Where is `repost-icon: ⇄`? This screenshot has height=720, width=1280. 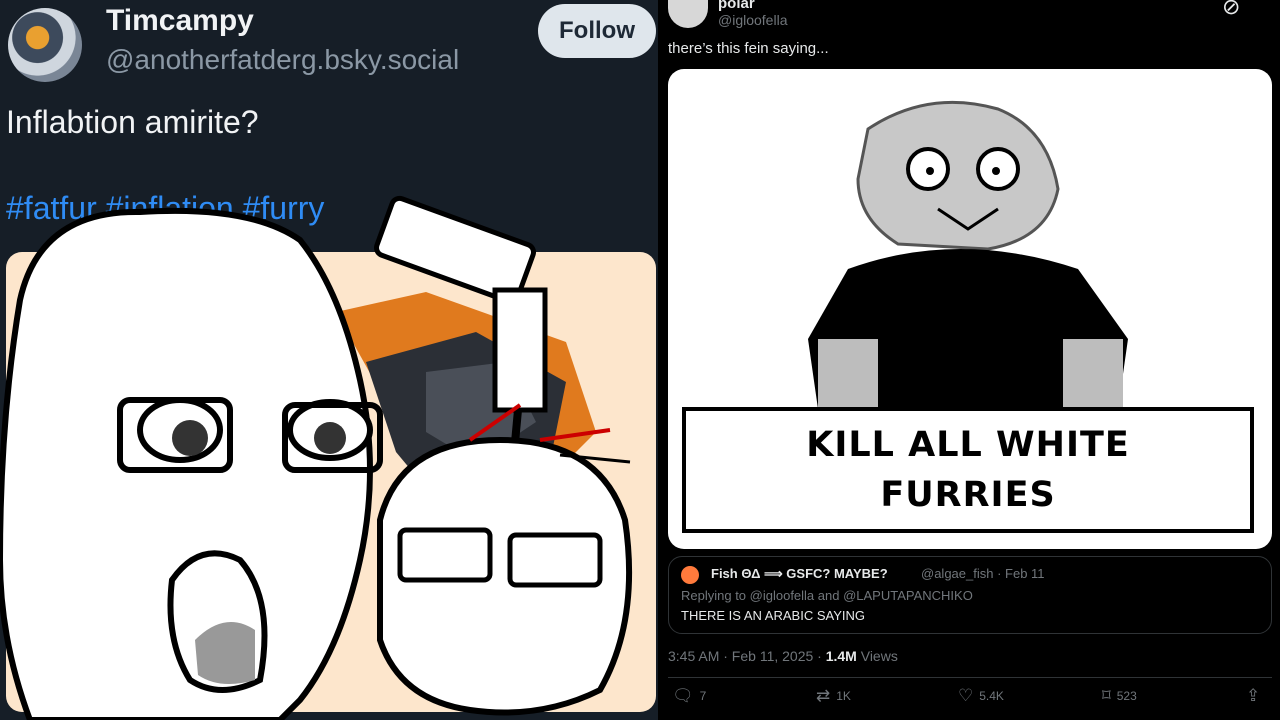
repost-icon: ⇄ is located at coordinates (823, 695).